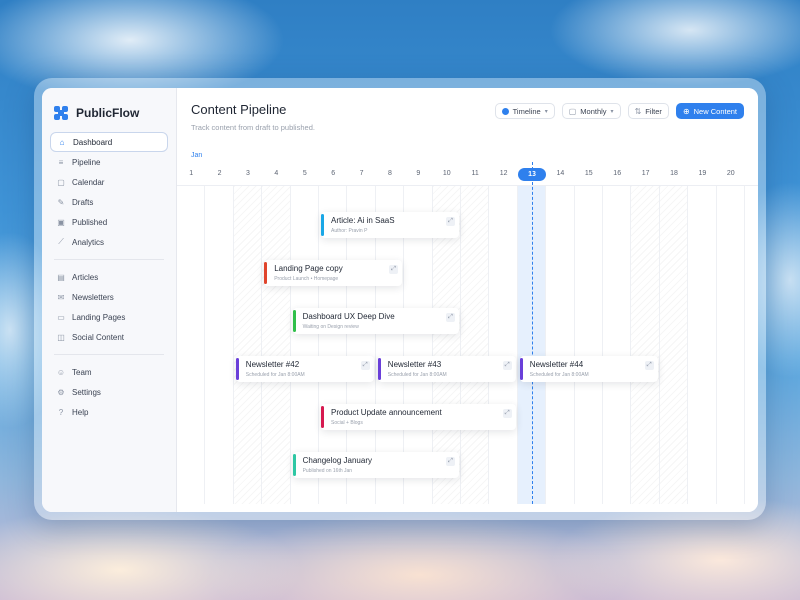 The image size is (800, 600). What do you see at coordinates (375, 465) in the screenshot?
I see `timeline-card: Changelog January Published on 16th Jan ⤢` at bounding box center [375, 465].